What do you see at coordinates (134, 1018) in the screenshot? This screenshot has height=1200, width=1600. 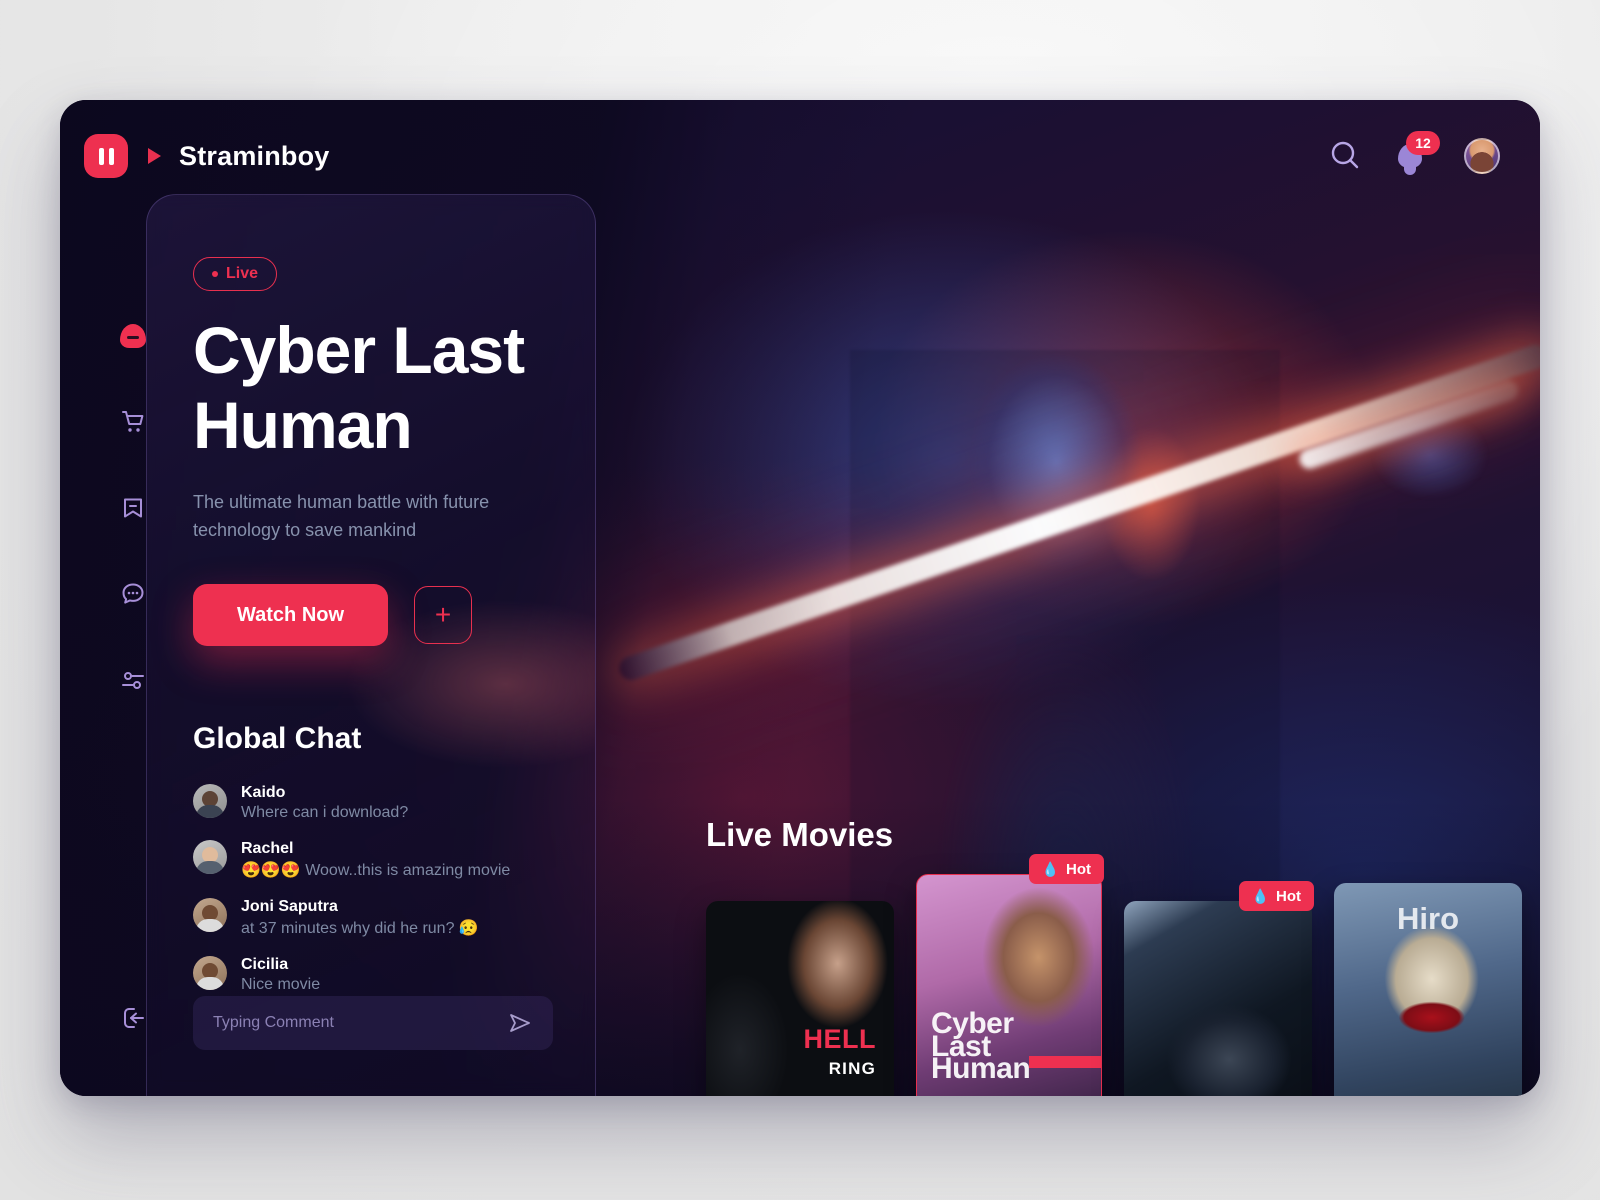 I see `logout-icon` at bounding box center [134, 1018].